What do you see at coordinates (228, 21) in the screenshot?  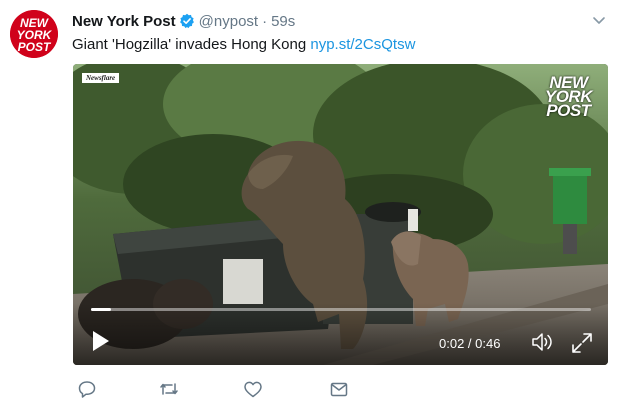 I see `user-handle: @nypost` at bounding box center [228, 21].